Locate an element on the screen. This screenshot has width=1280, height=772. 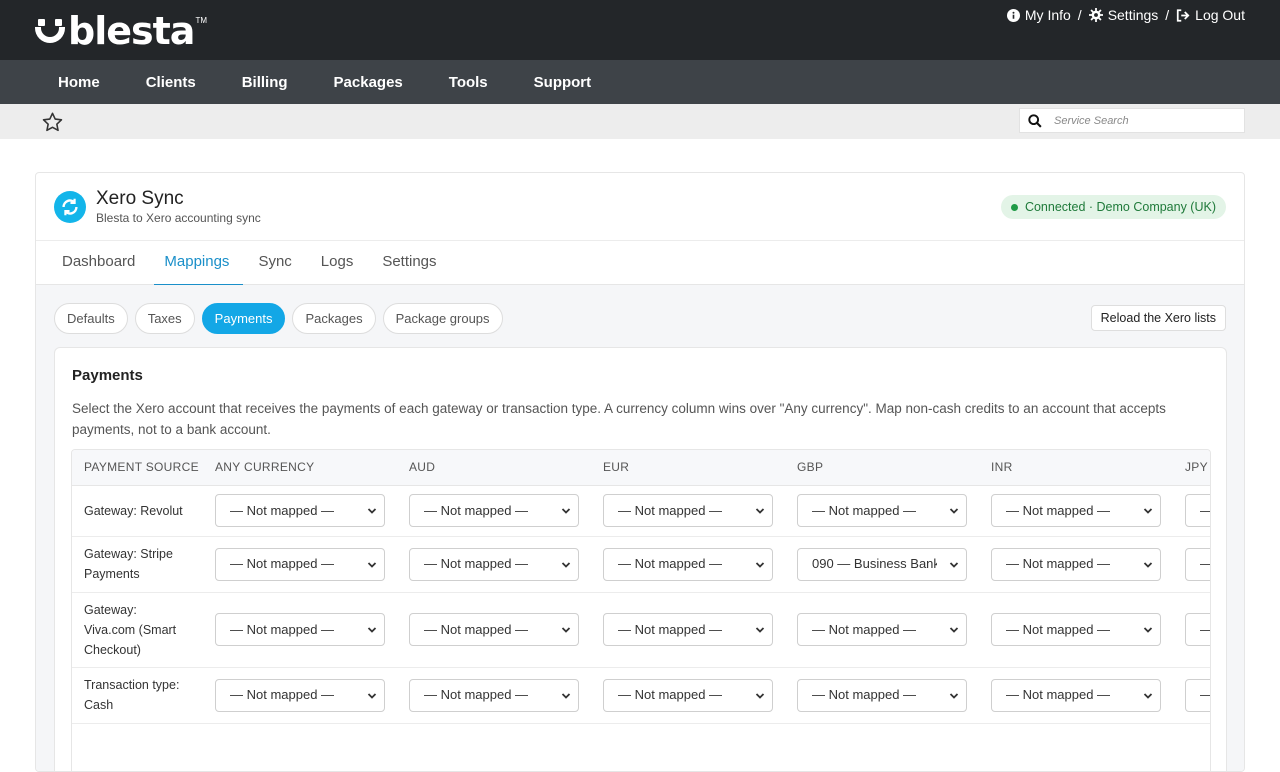
logout-link: Log Out is located at coordinates (1210, 15).